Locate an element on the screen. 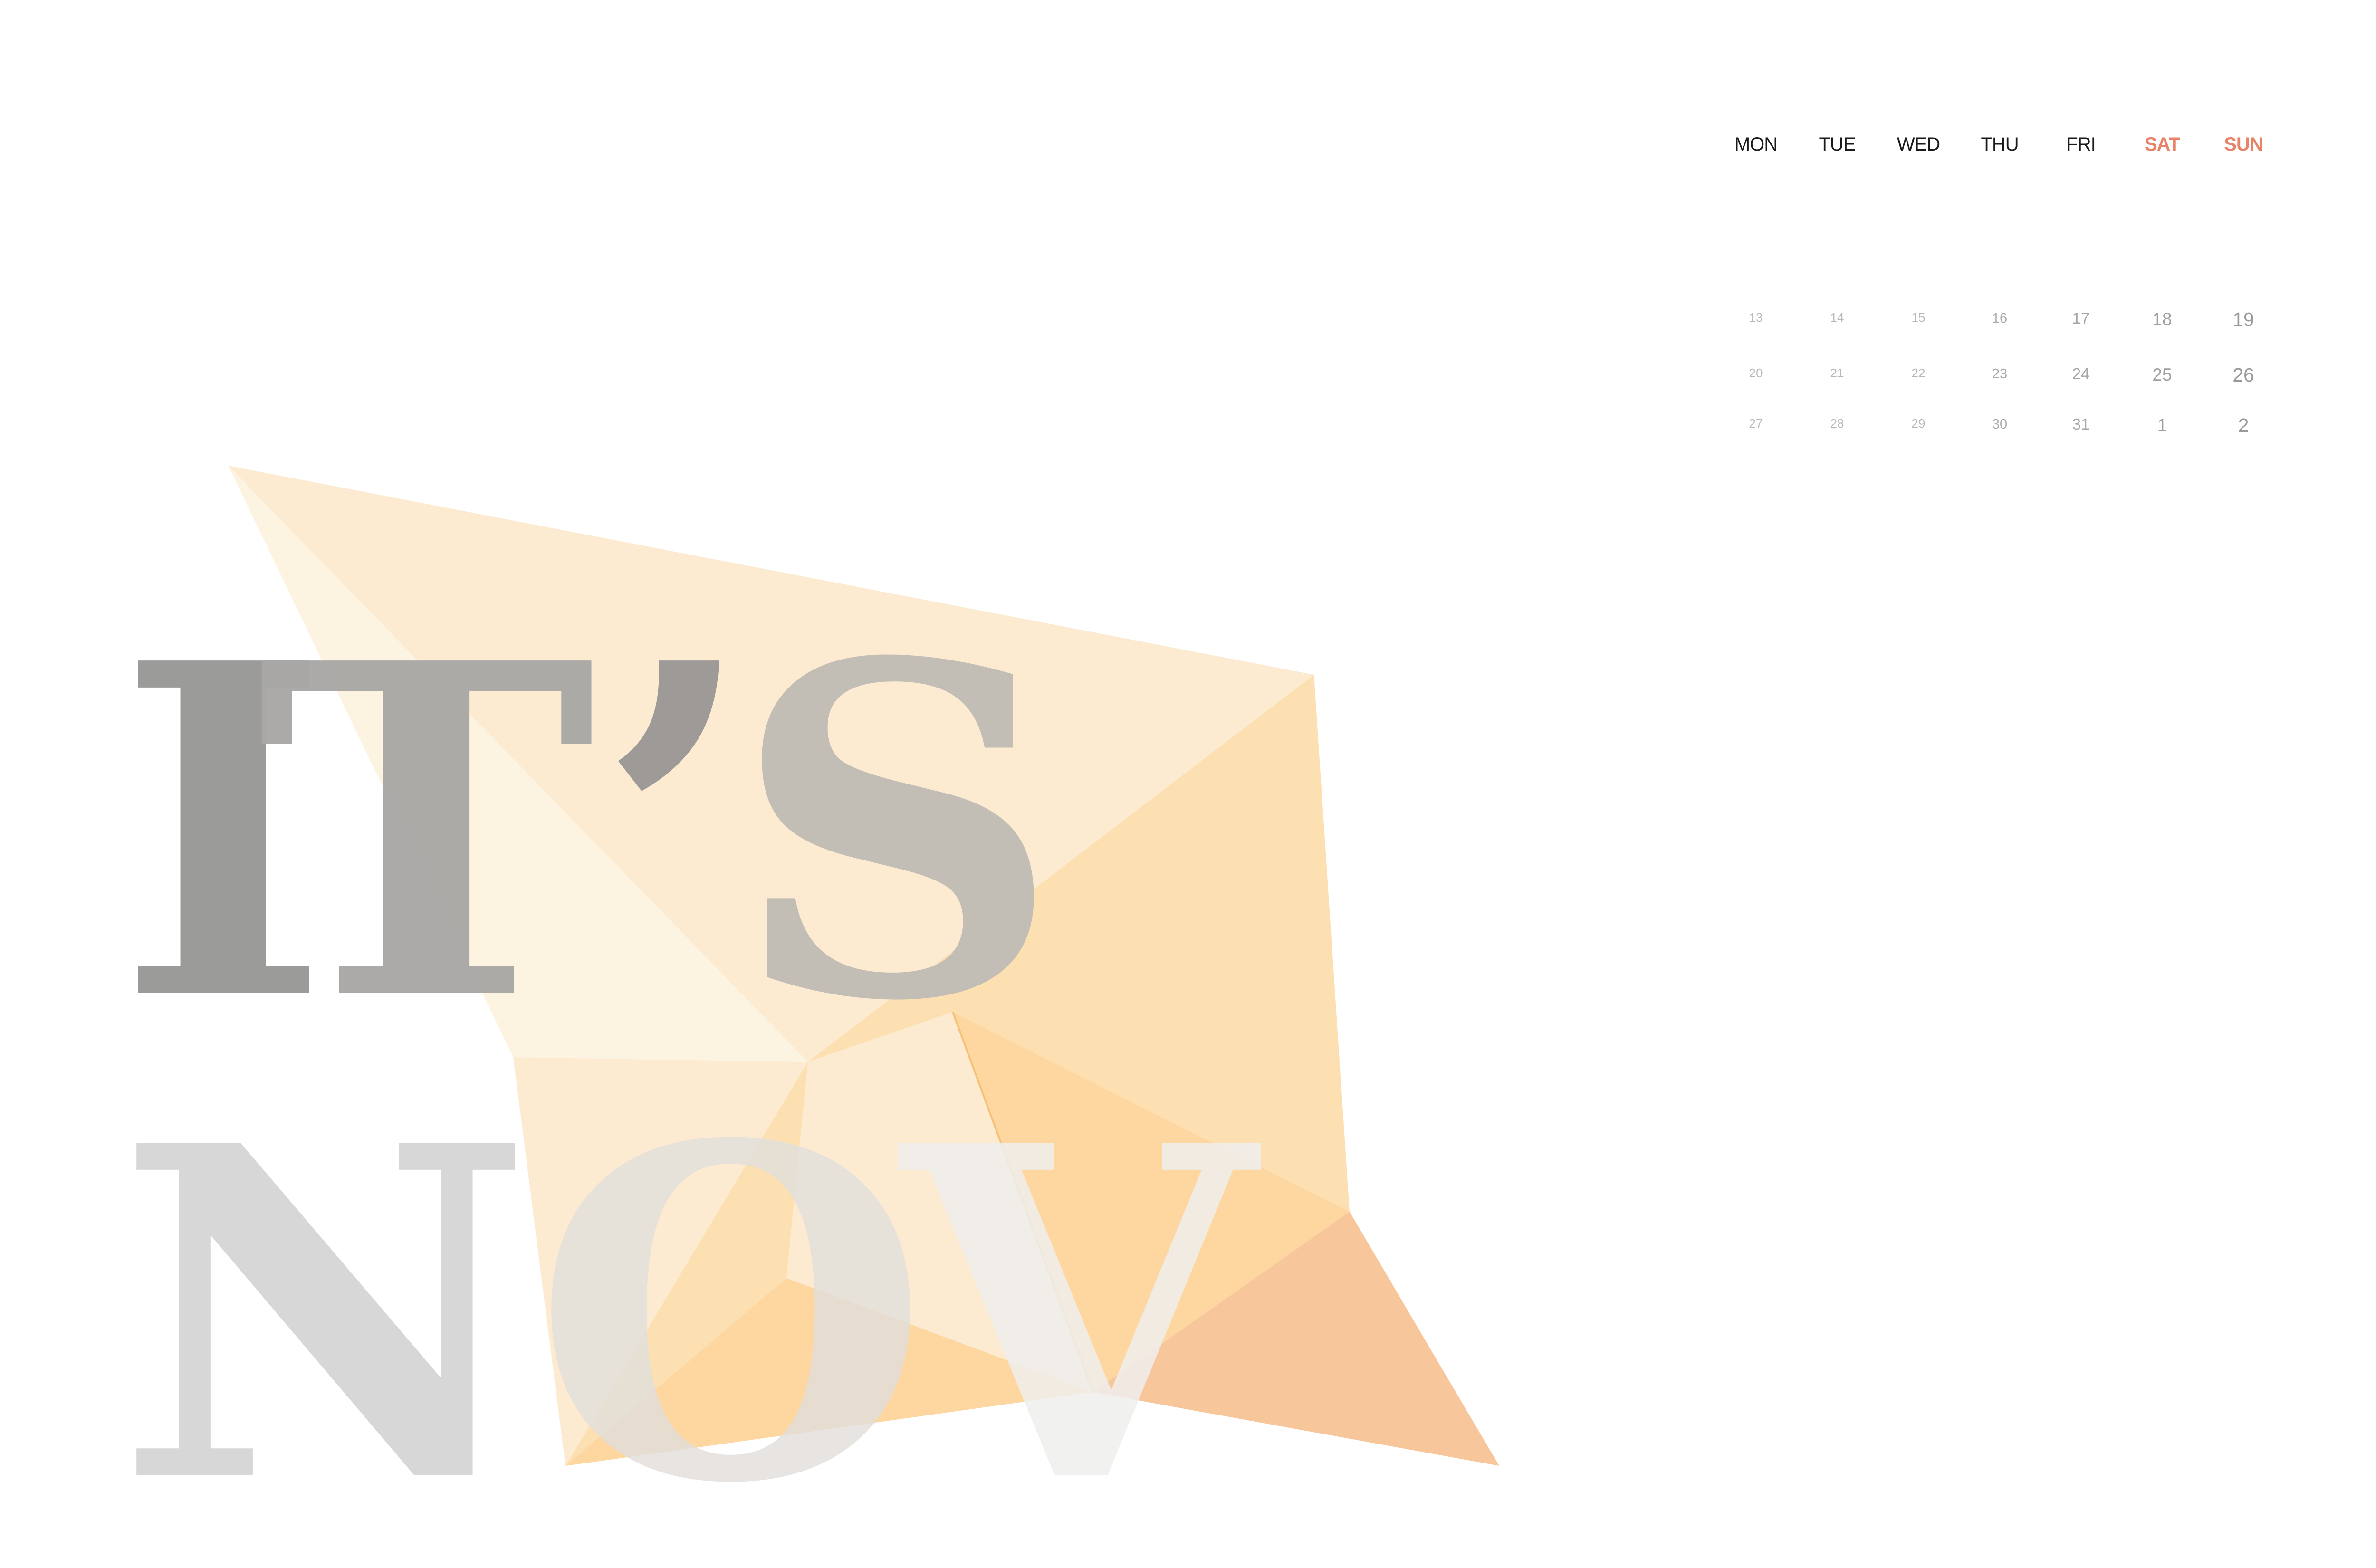 The image size is (2376, 1568). day-cell-weekend: 25 is located at coordinates (2162, 374).